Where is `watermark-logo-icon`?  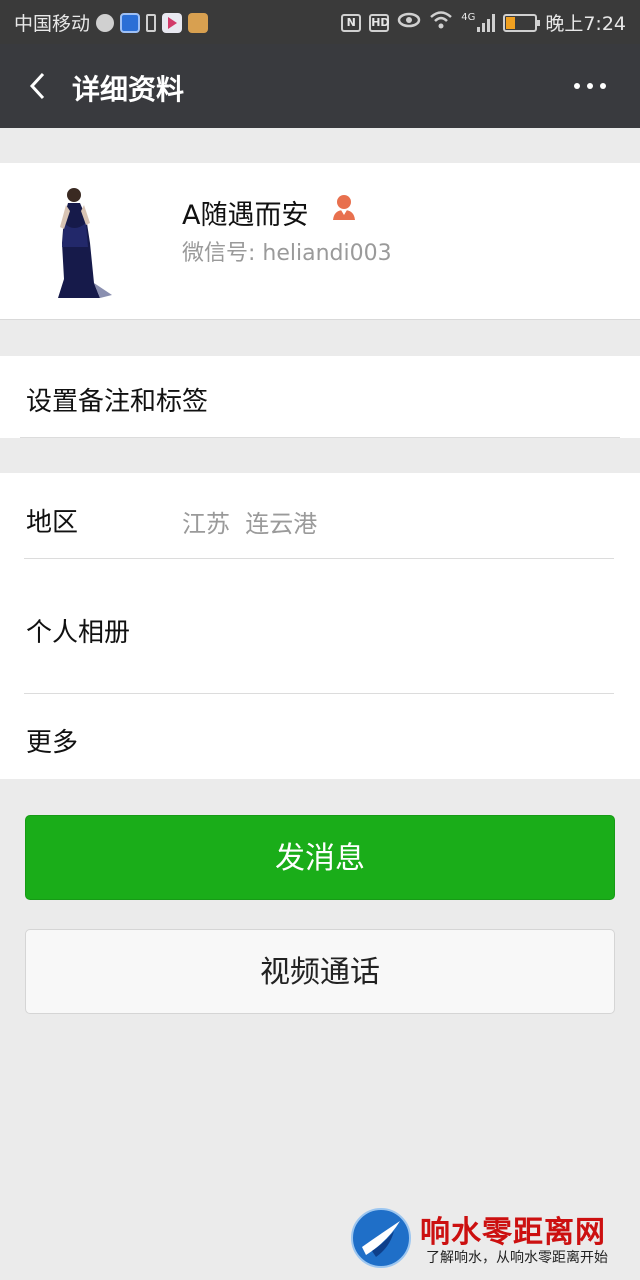 watermark-logo-icon is located at coordinates (381, 1238).